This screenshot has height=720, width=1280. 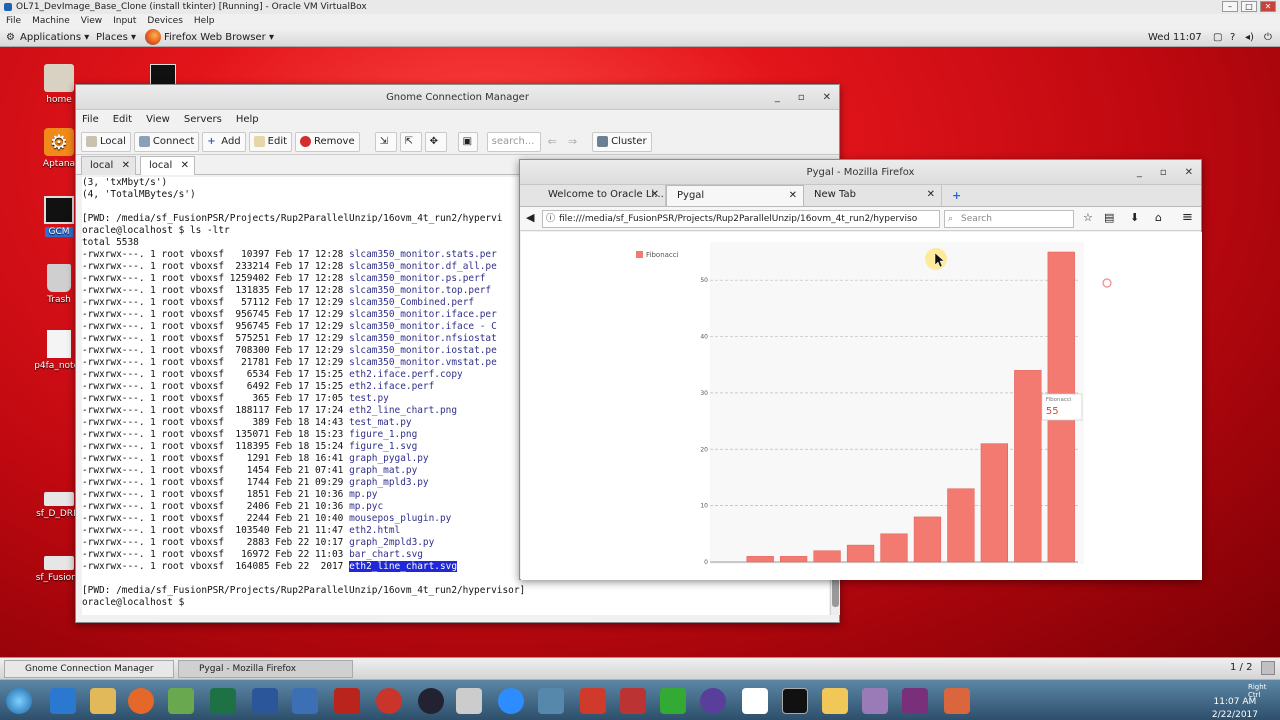 I want to click on search-back-icon: ⇐, so click(x=552, y=141).